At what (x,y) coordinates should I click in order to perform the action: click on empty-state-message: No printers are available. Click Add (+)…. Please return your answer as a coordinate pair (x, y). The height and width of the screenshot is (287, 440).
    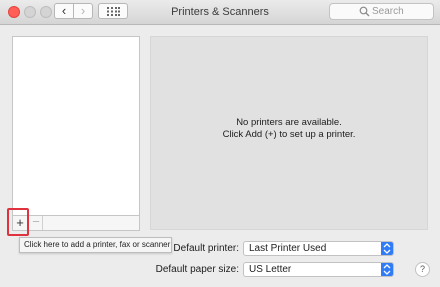
    Looking at the image, I should click on (289, 129).